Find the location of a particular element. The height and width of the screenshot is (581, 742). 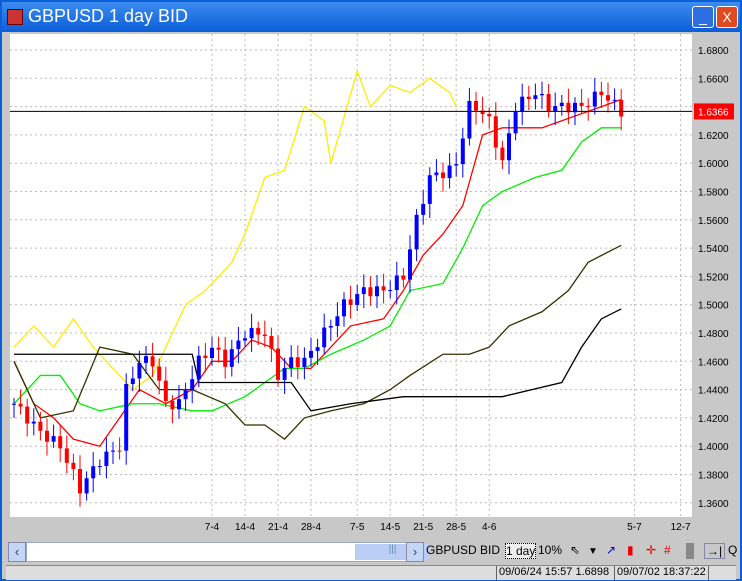

y-tick-label: 1.6800 is located at coordinates (713, 51).